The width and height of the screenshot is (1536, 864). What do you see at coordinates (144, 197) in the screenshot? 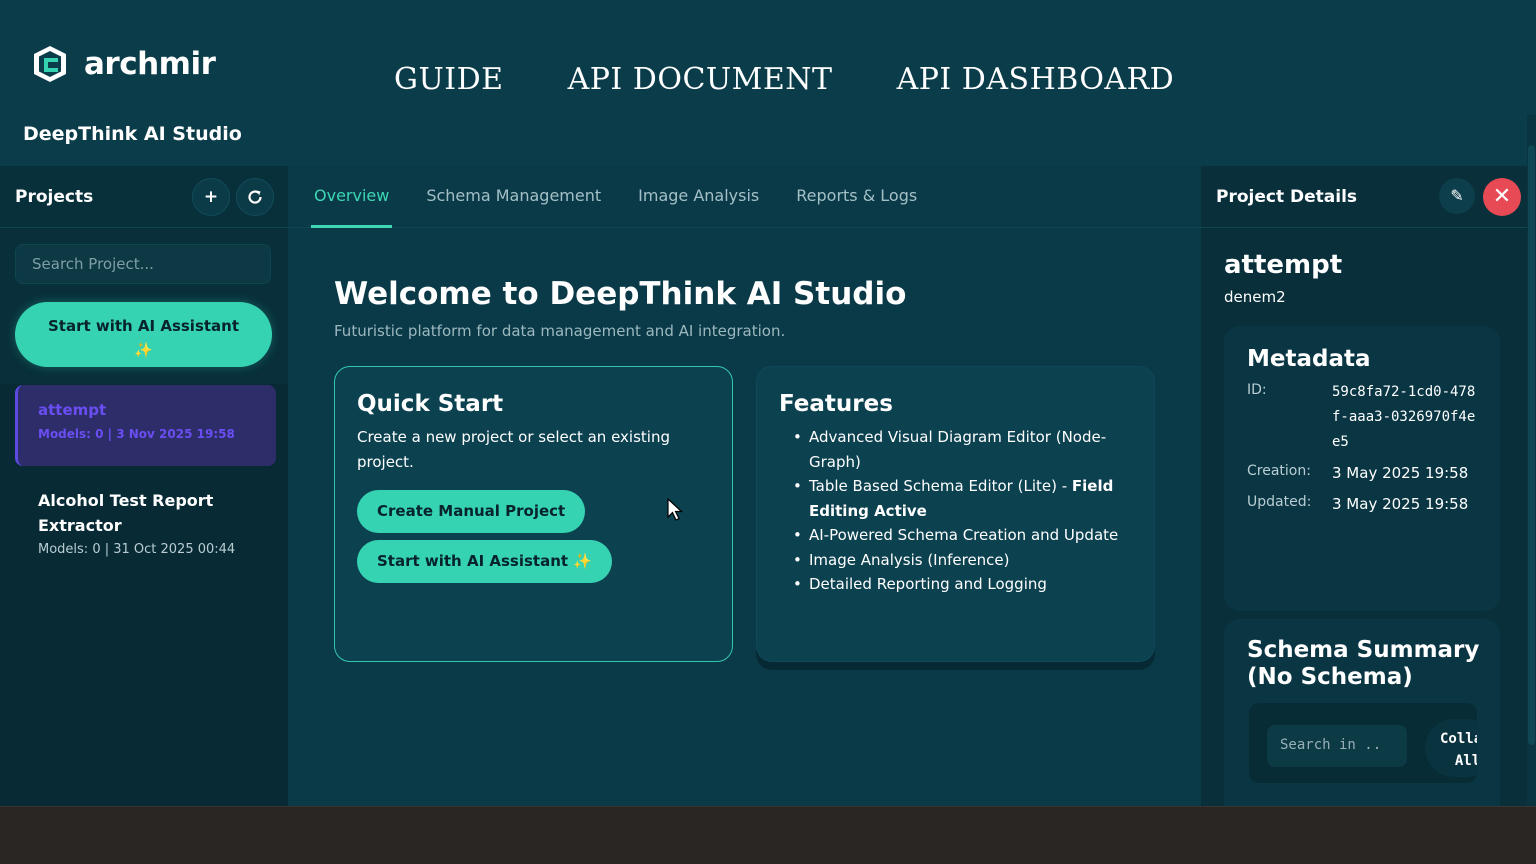
I see `sidebar-header: Projects +` at bounding box center [144, 197].